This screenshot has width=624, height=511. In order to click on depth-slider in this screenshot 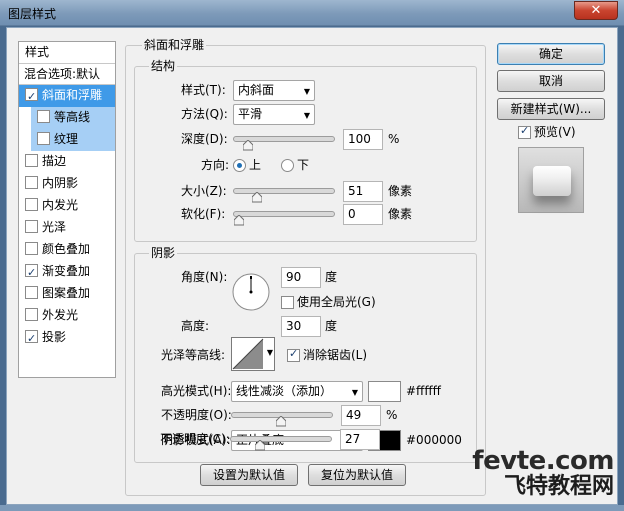, I will do `click(284, 143)`.